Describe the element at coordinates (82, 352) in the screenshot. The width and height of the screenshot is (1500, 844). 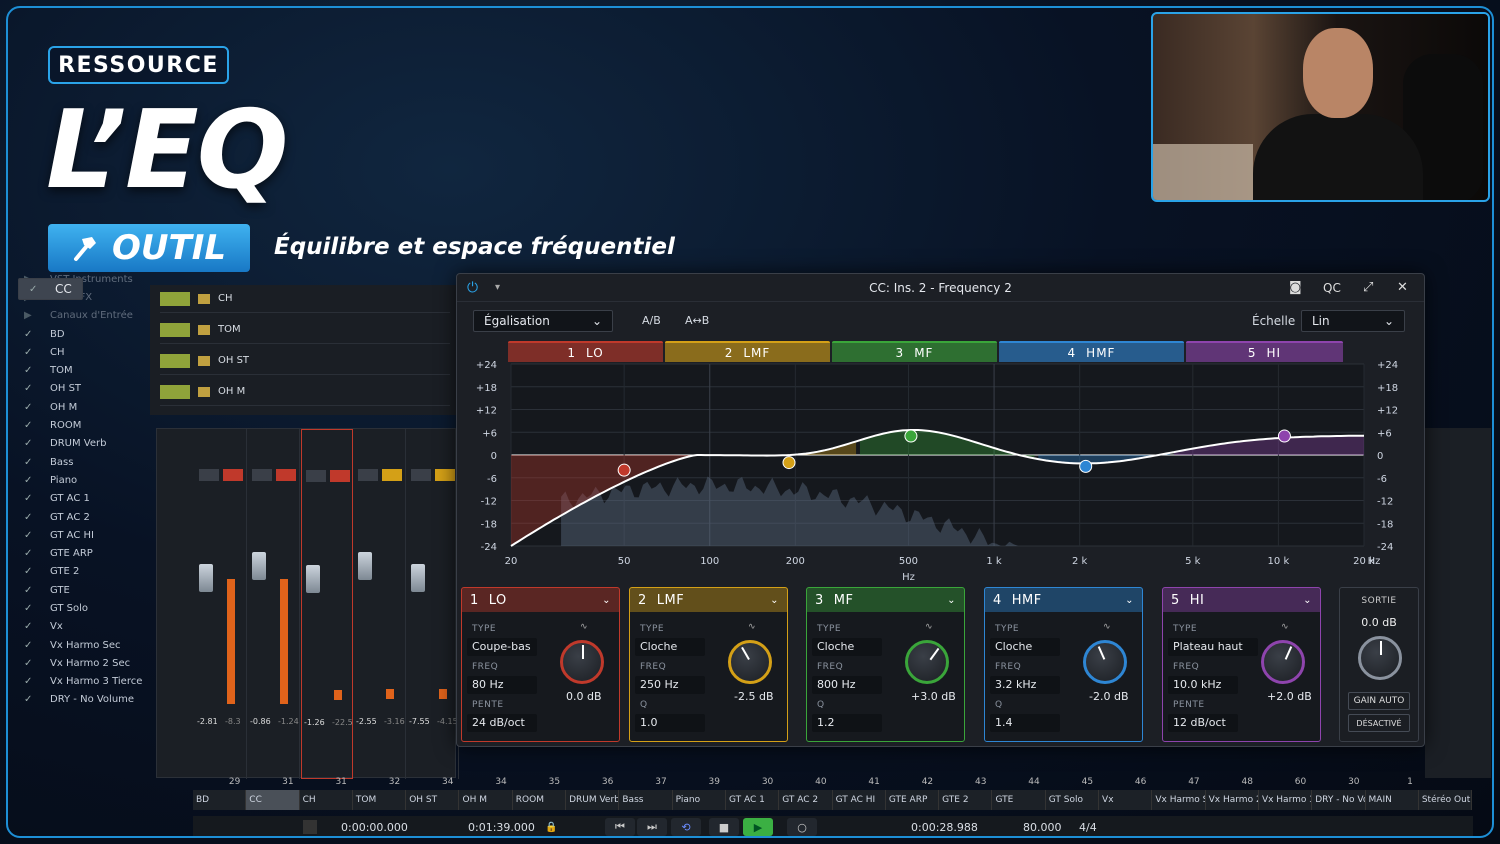
I see `track-list-item: ✓ CH` at that location.